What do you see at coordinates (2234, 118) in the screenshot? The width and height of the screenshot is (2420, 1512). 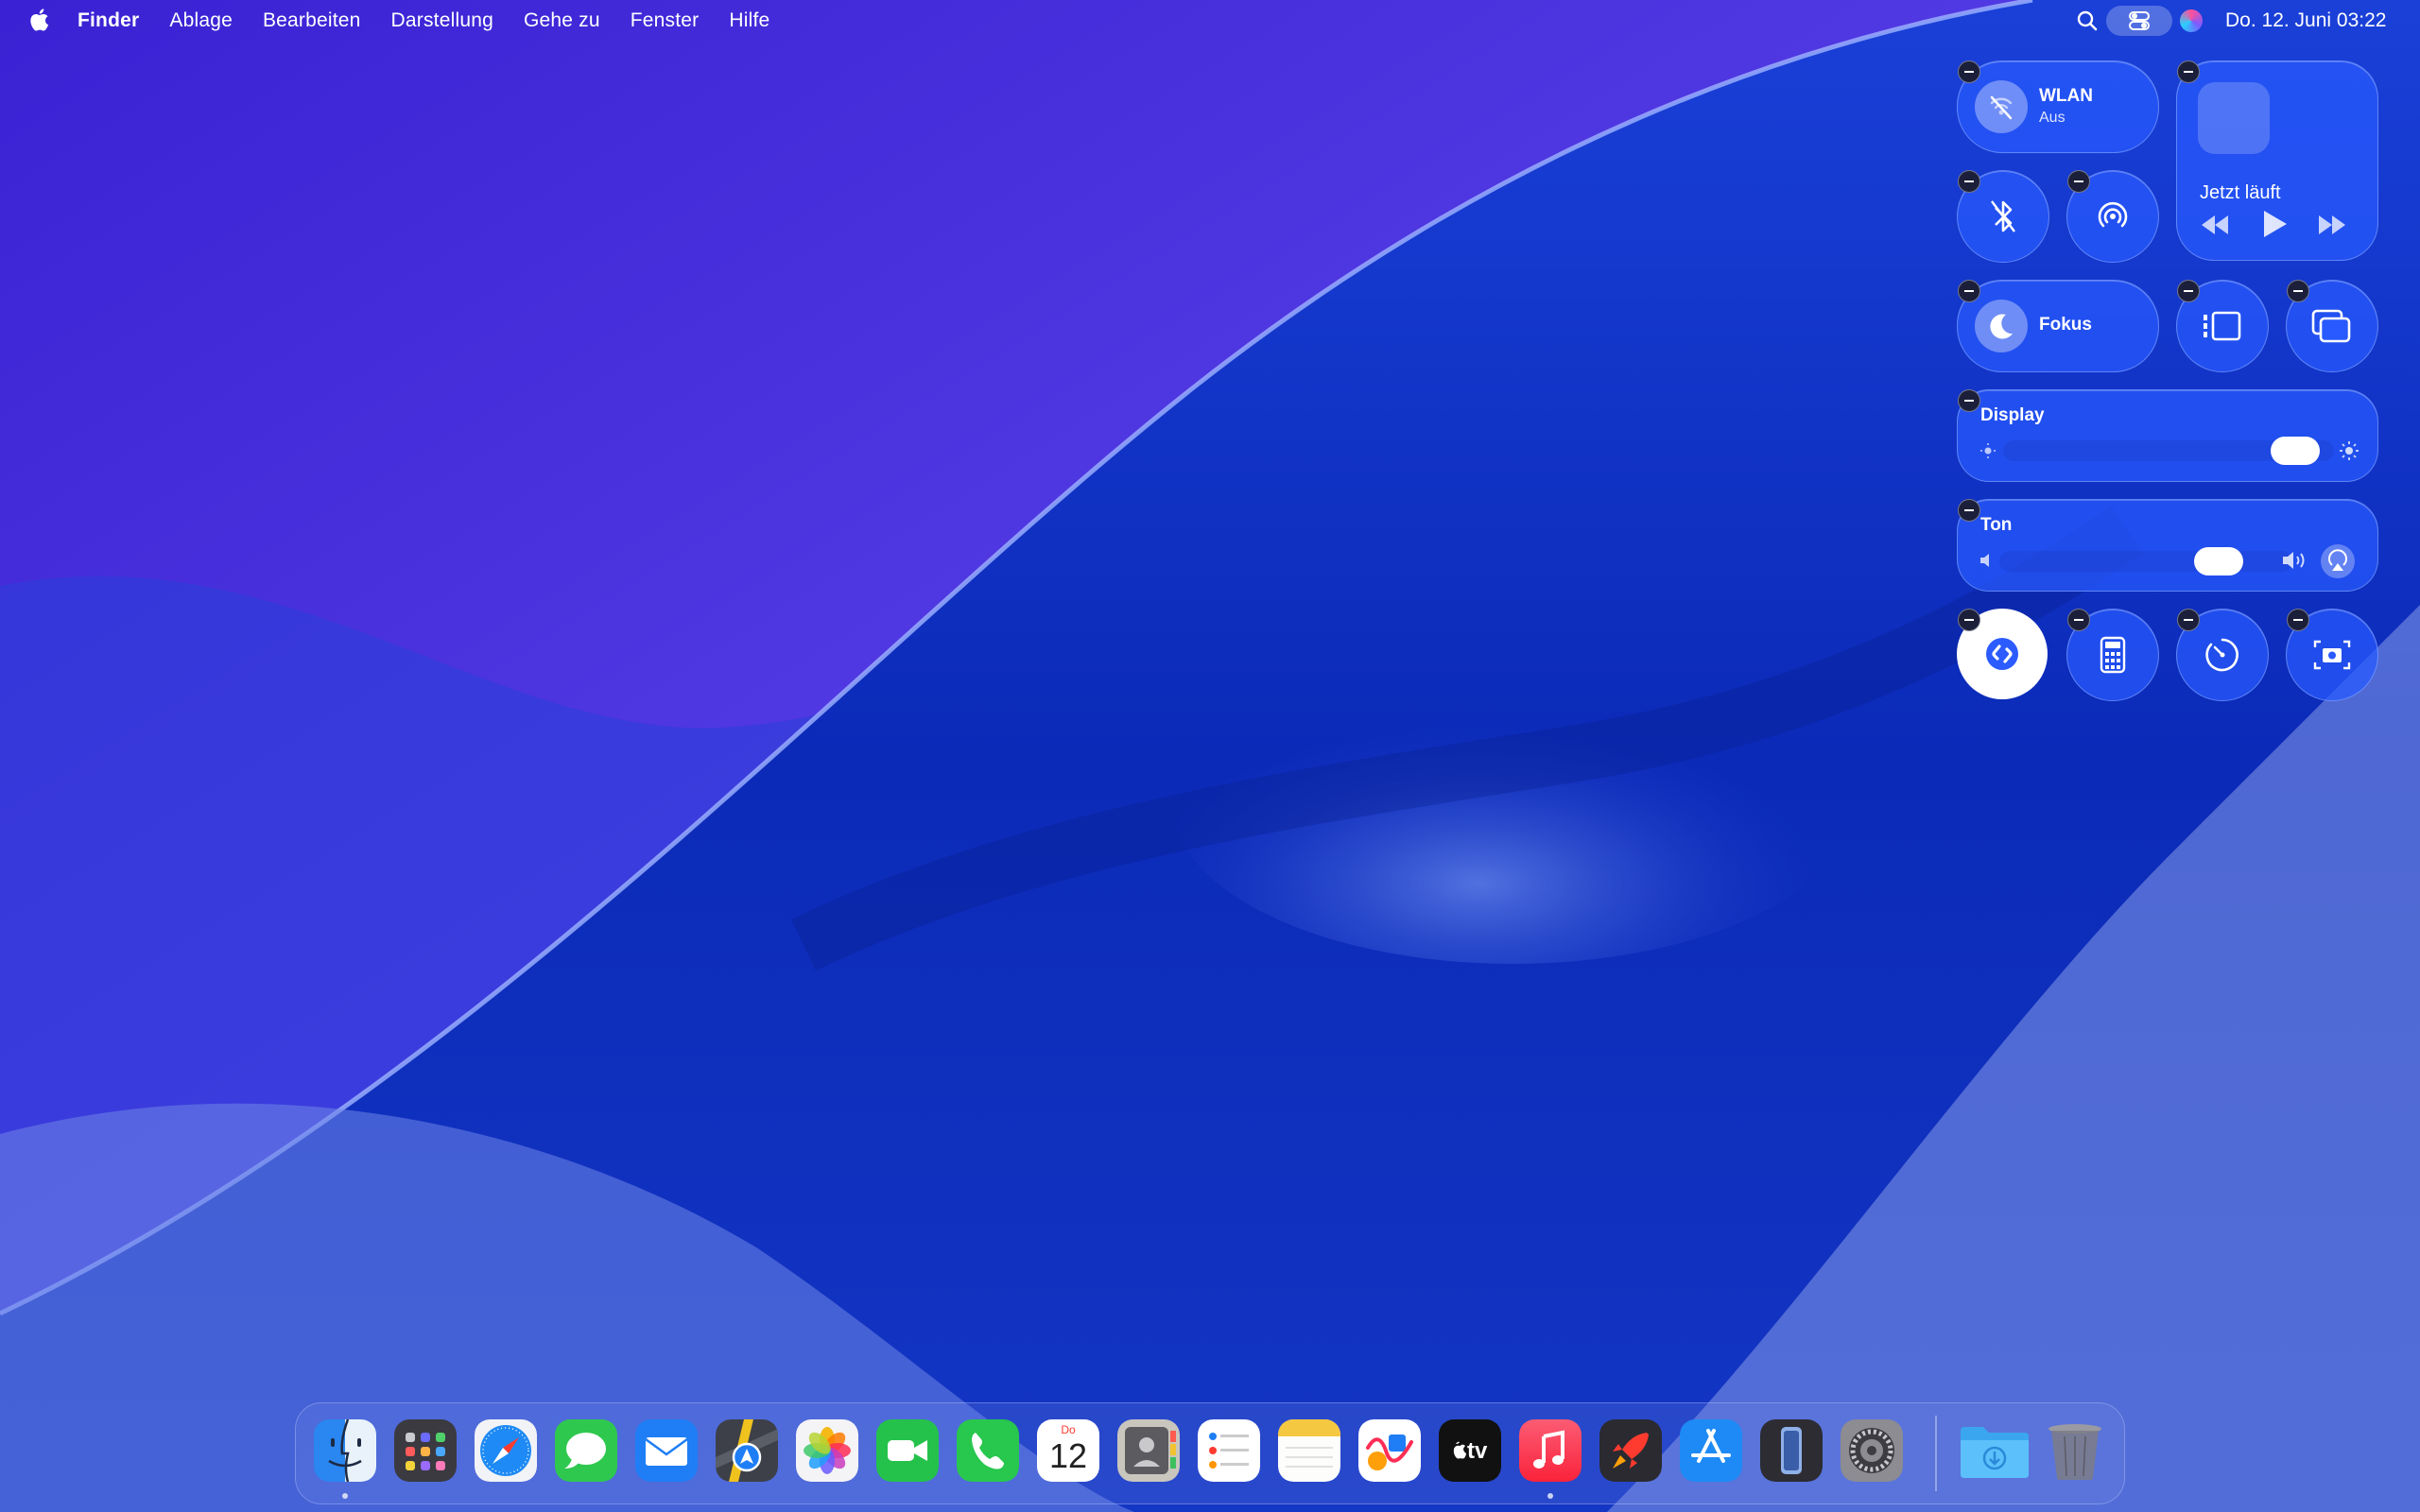 I see `album-art` at bounding box center [2234, 118].